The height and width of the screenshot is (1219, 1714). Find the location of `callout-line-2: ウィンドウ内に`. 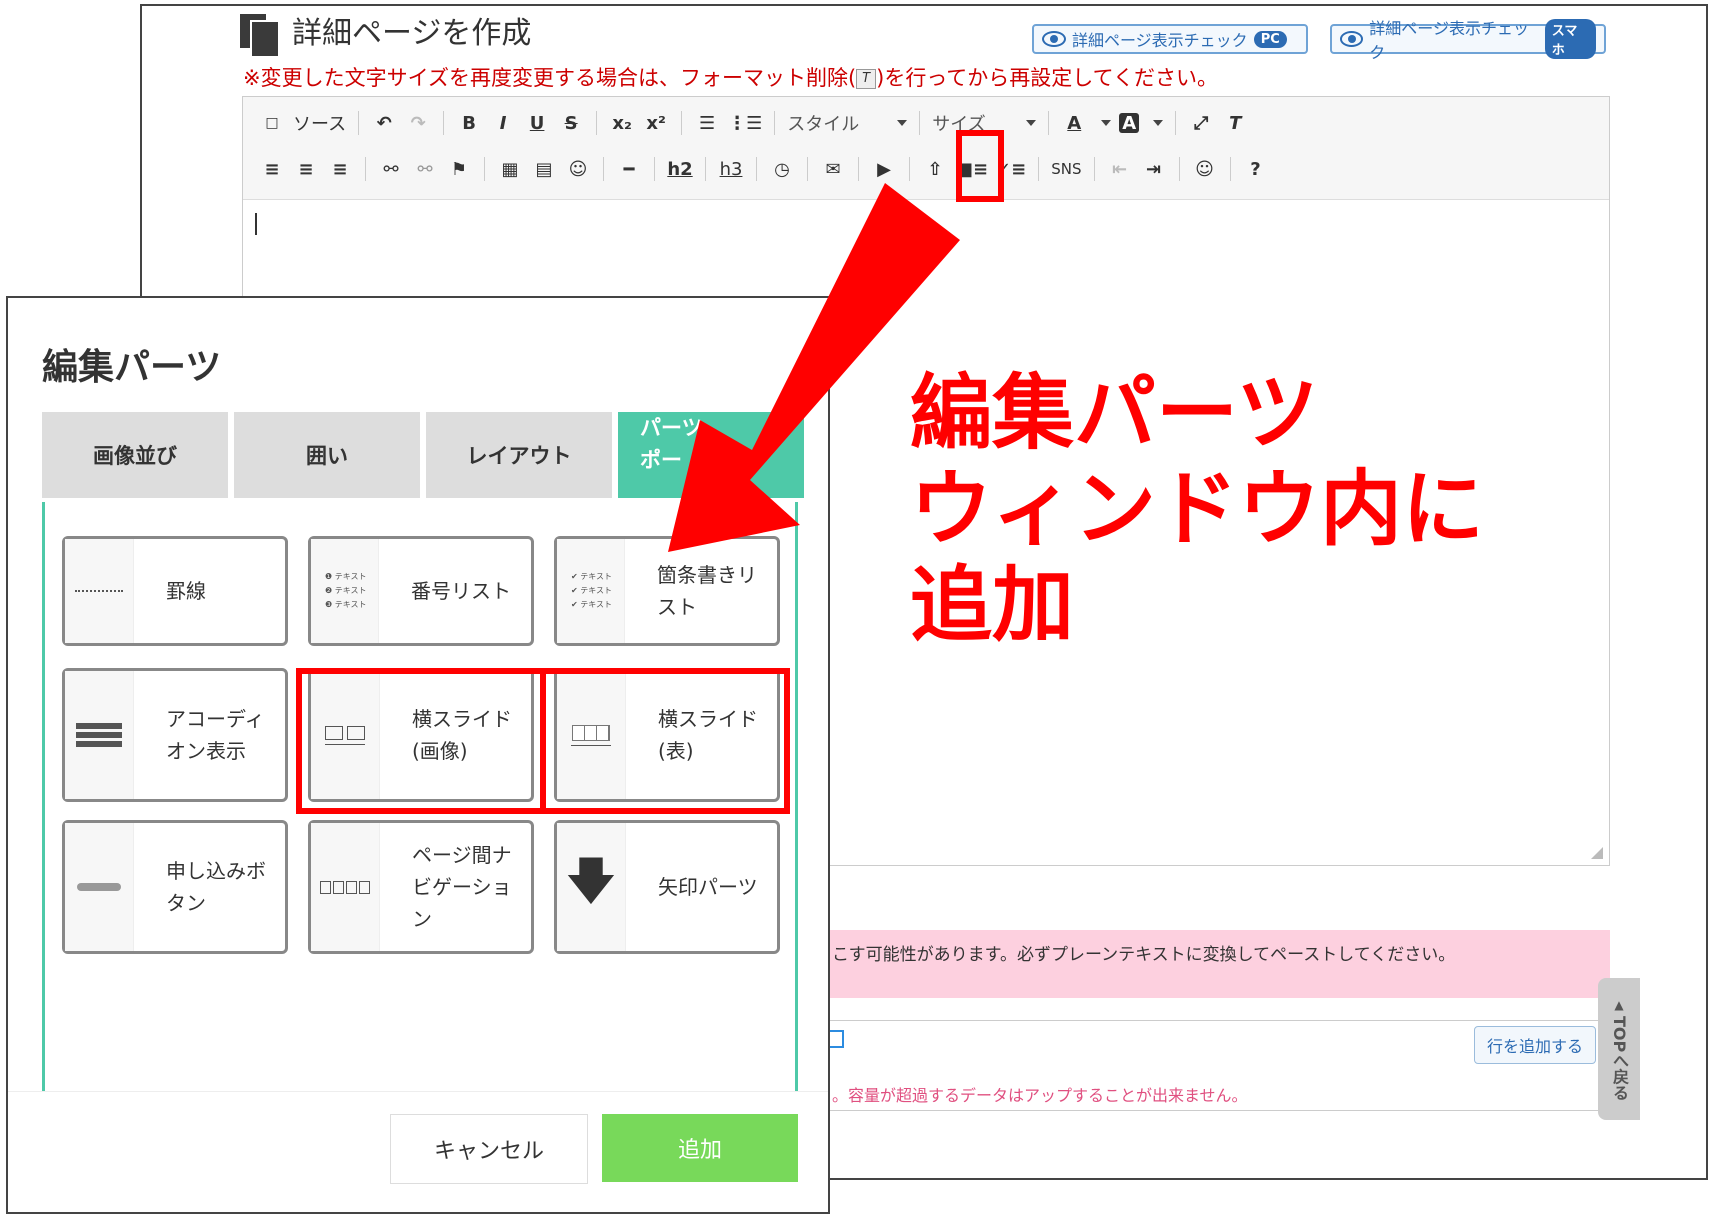

callout-line-2: ウィンドウ内に is located at coordinates (1197, 509).